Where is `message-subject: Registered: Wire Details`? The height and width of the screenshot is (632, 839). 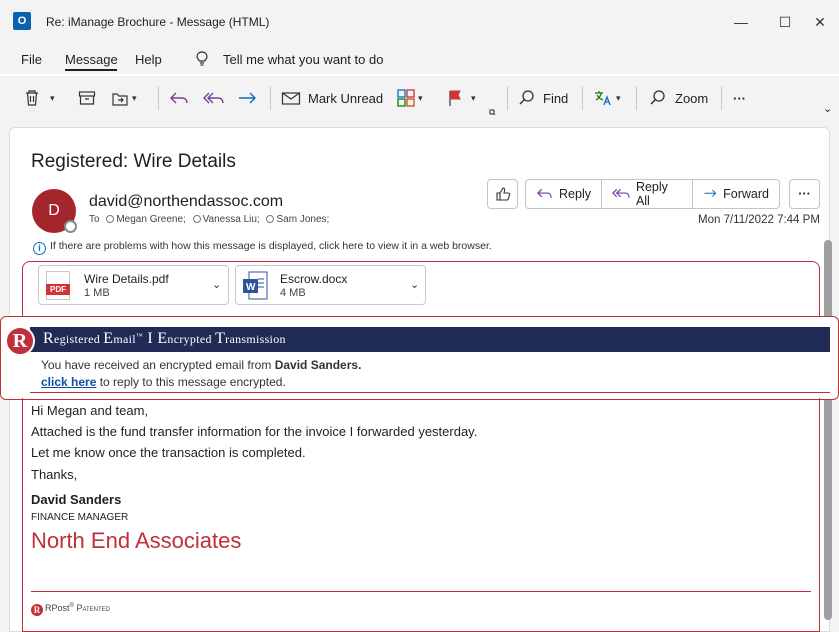 message-subject: Registered: Wire Details is located at coordinates (133, 161).